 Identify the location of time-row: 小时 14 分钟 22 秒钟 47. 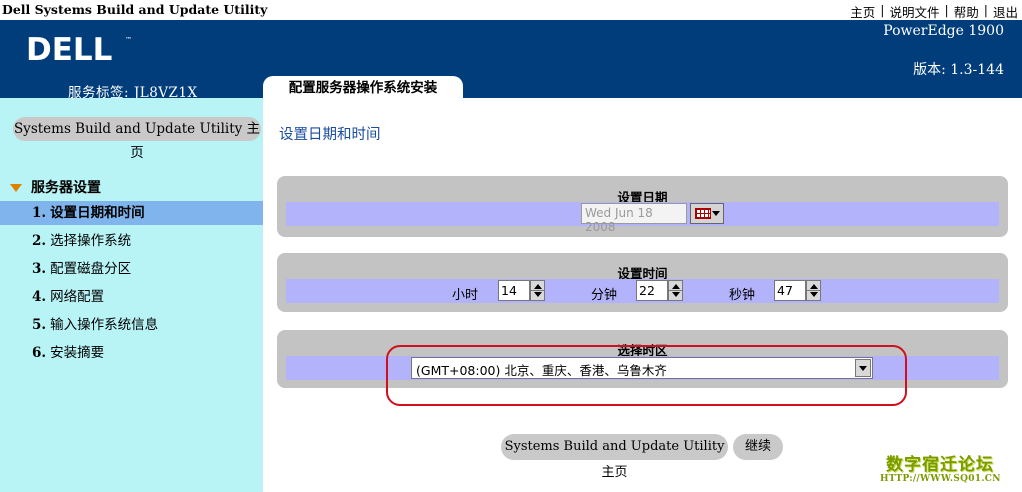
(642, 291).